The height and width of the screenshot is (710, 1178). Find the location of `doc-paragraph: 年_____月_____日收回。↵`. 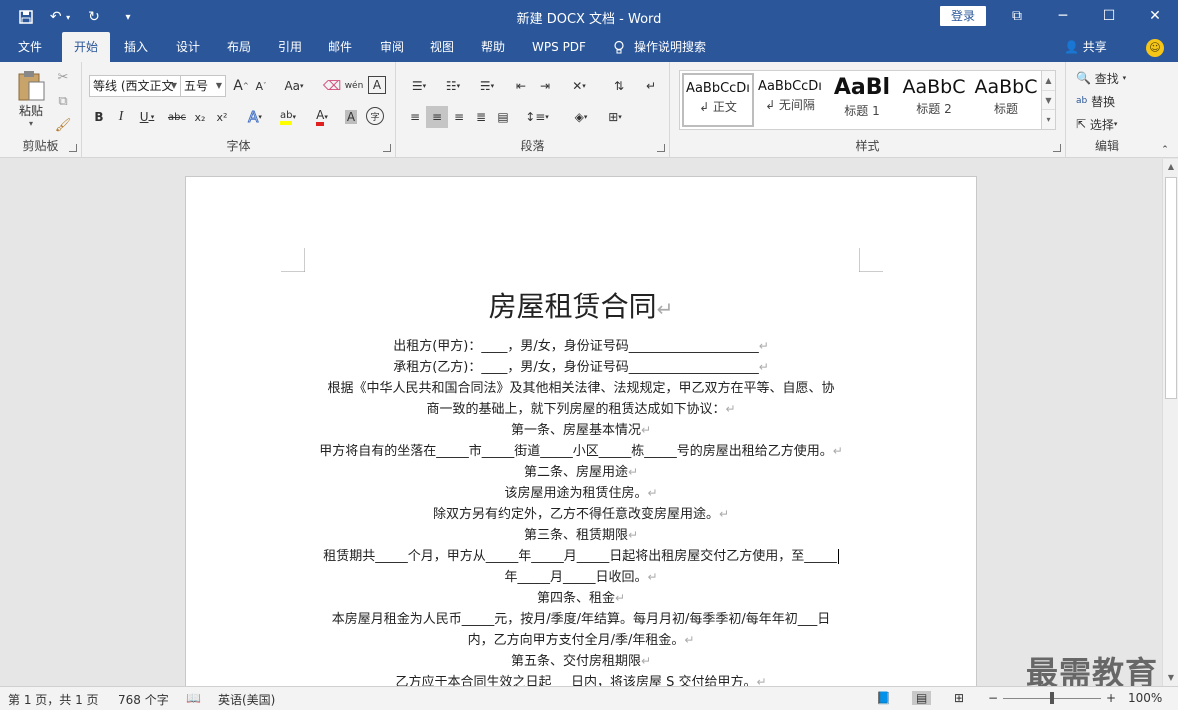

doc-paragraph: 年_____月_____日收回。↵ is located at coordinates (581, 575).